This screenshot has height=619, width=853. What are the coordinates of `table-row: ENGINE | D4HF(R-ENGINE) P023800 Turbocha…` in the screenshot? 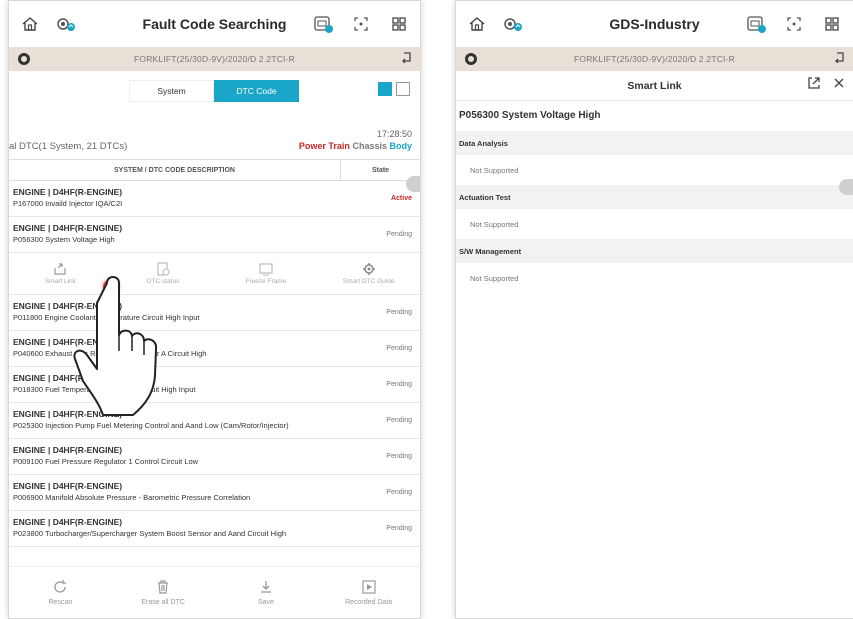 It's located at (214, 529).